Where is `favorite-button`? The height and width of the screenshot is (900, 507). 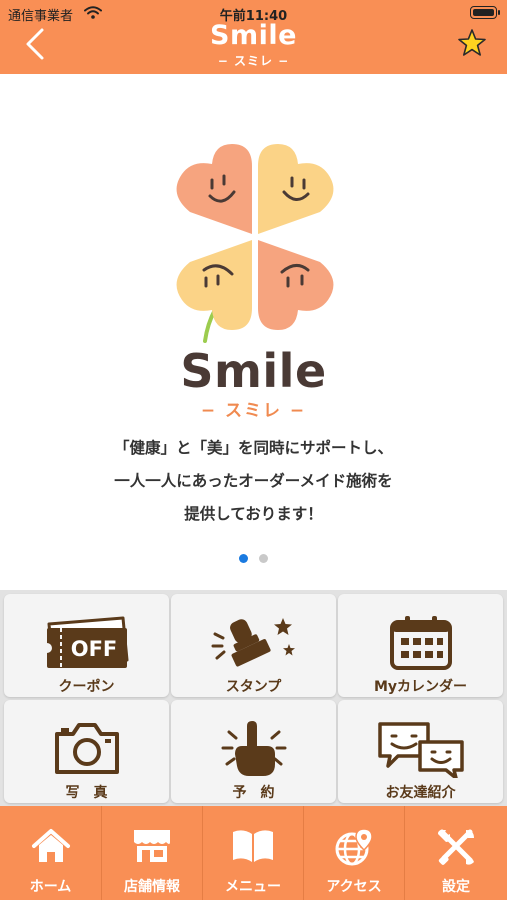 favorite-button is located at coordinates (472, 43).